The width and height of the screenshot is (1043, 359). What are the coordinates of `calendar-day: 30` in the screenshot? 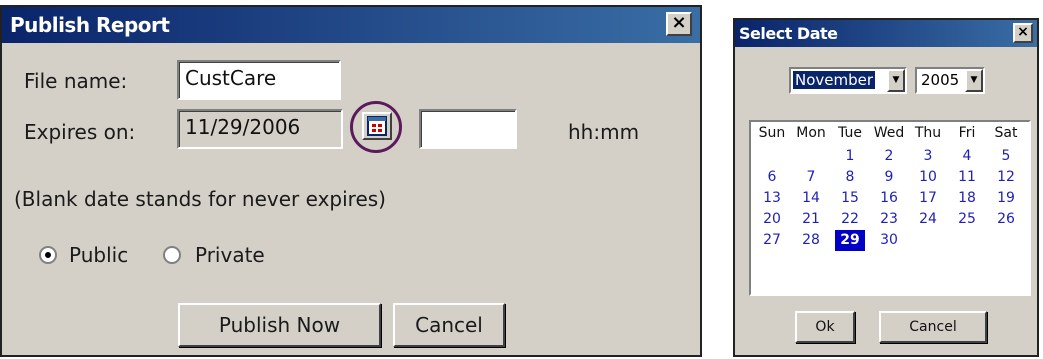 It's located at (889, 240).